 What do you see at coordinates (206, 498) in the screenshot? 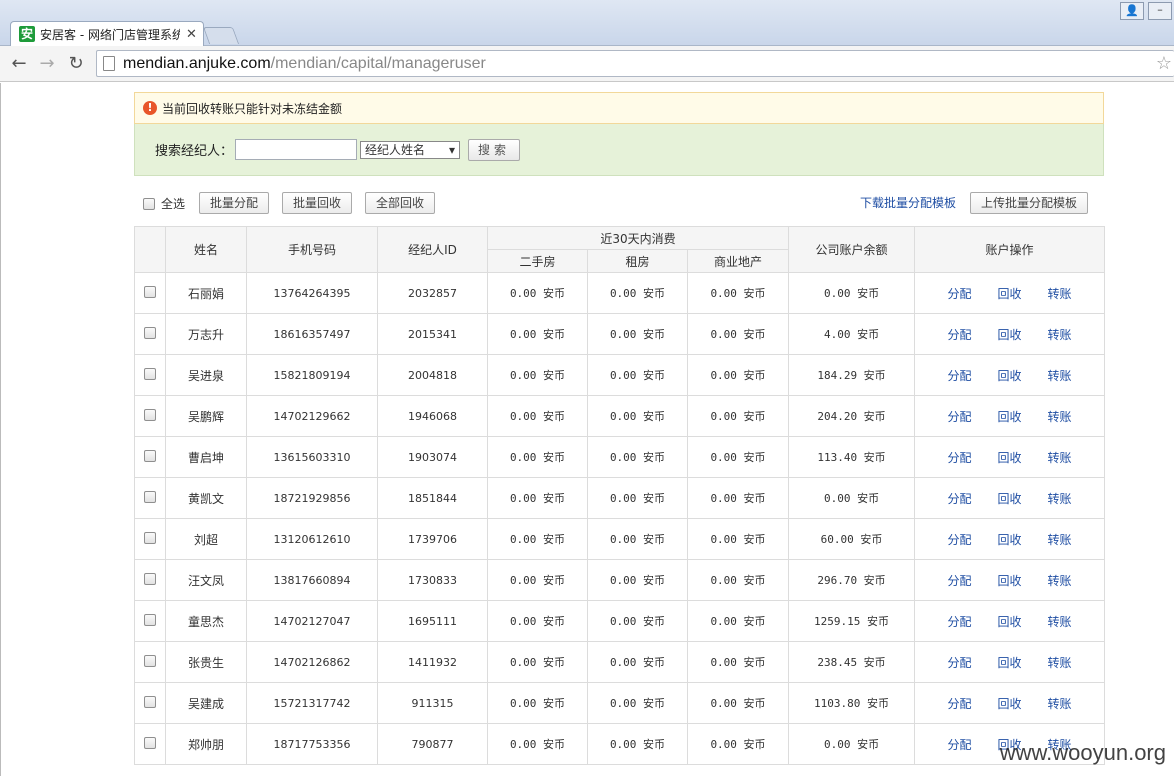
I see `agent-name: 黄凯文` at bounding box center [206, 498].